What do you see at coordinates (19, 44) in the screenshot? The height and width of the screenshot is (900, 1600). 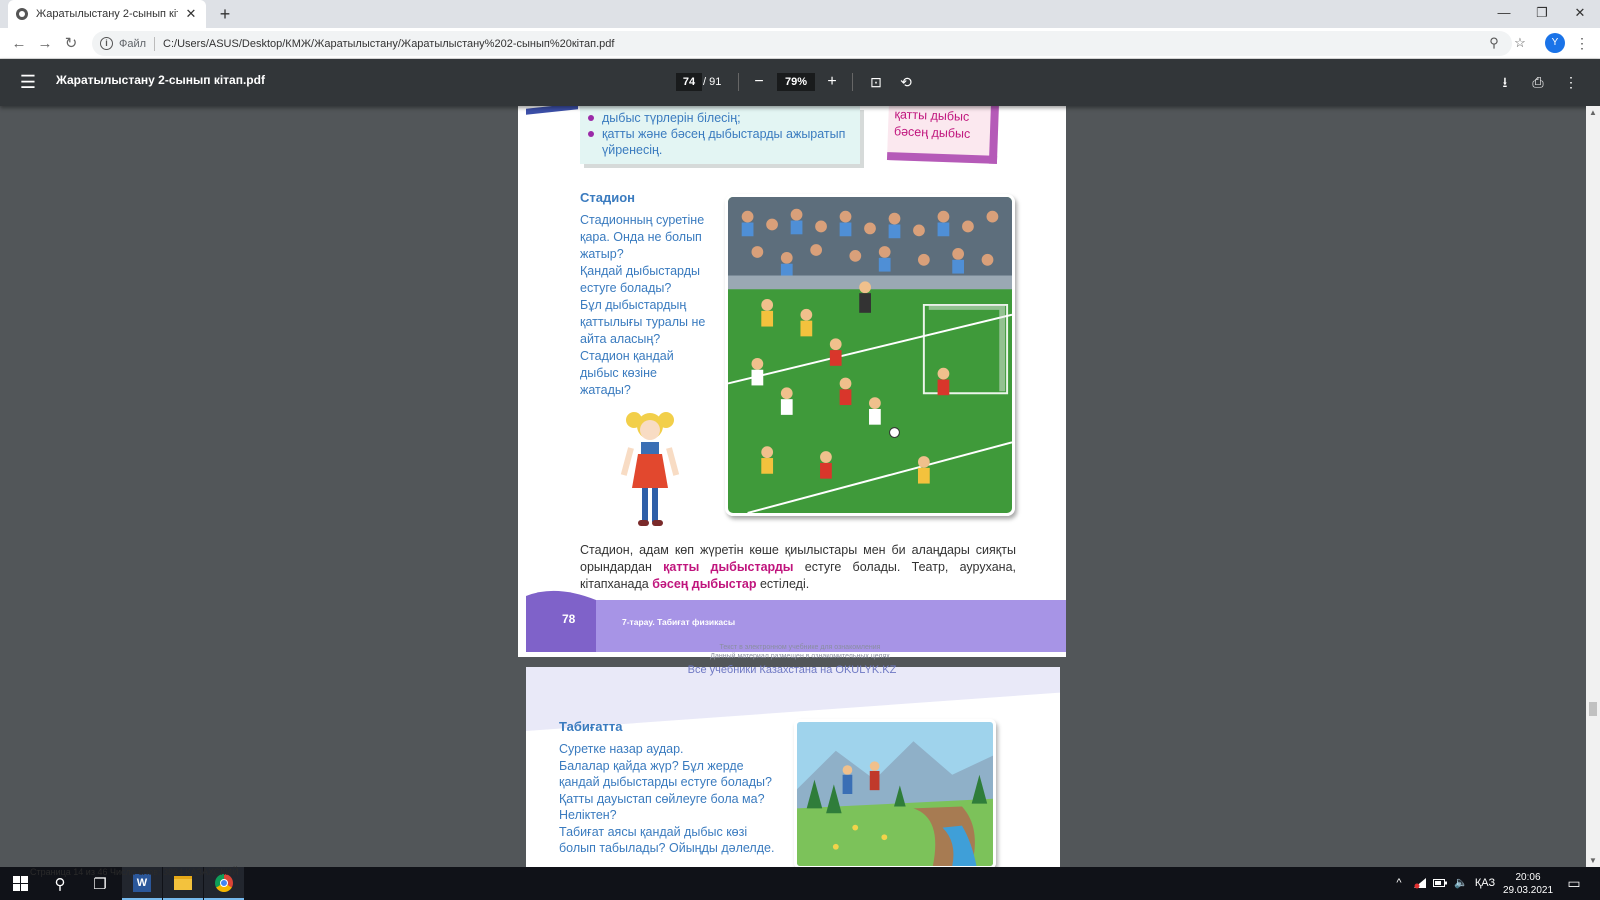 I see `back-button: ←` at bounding box center [19, 44].